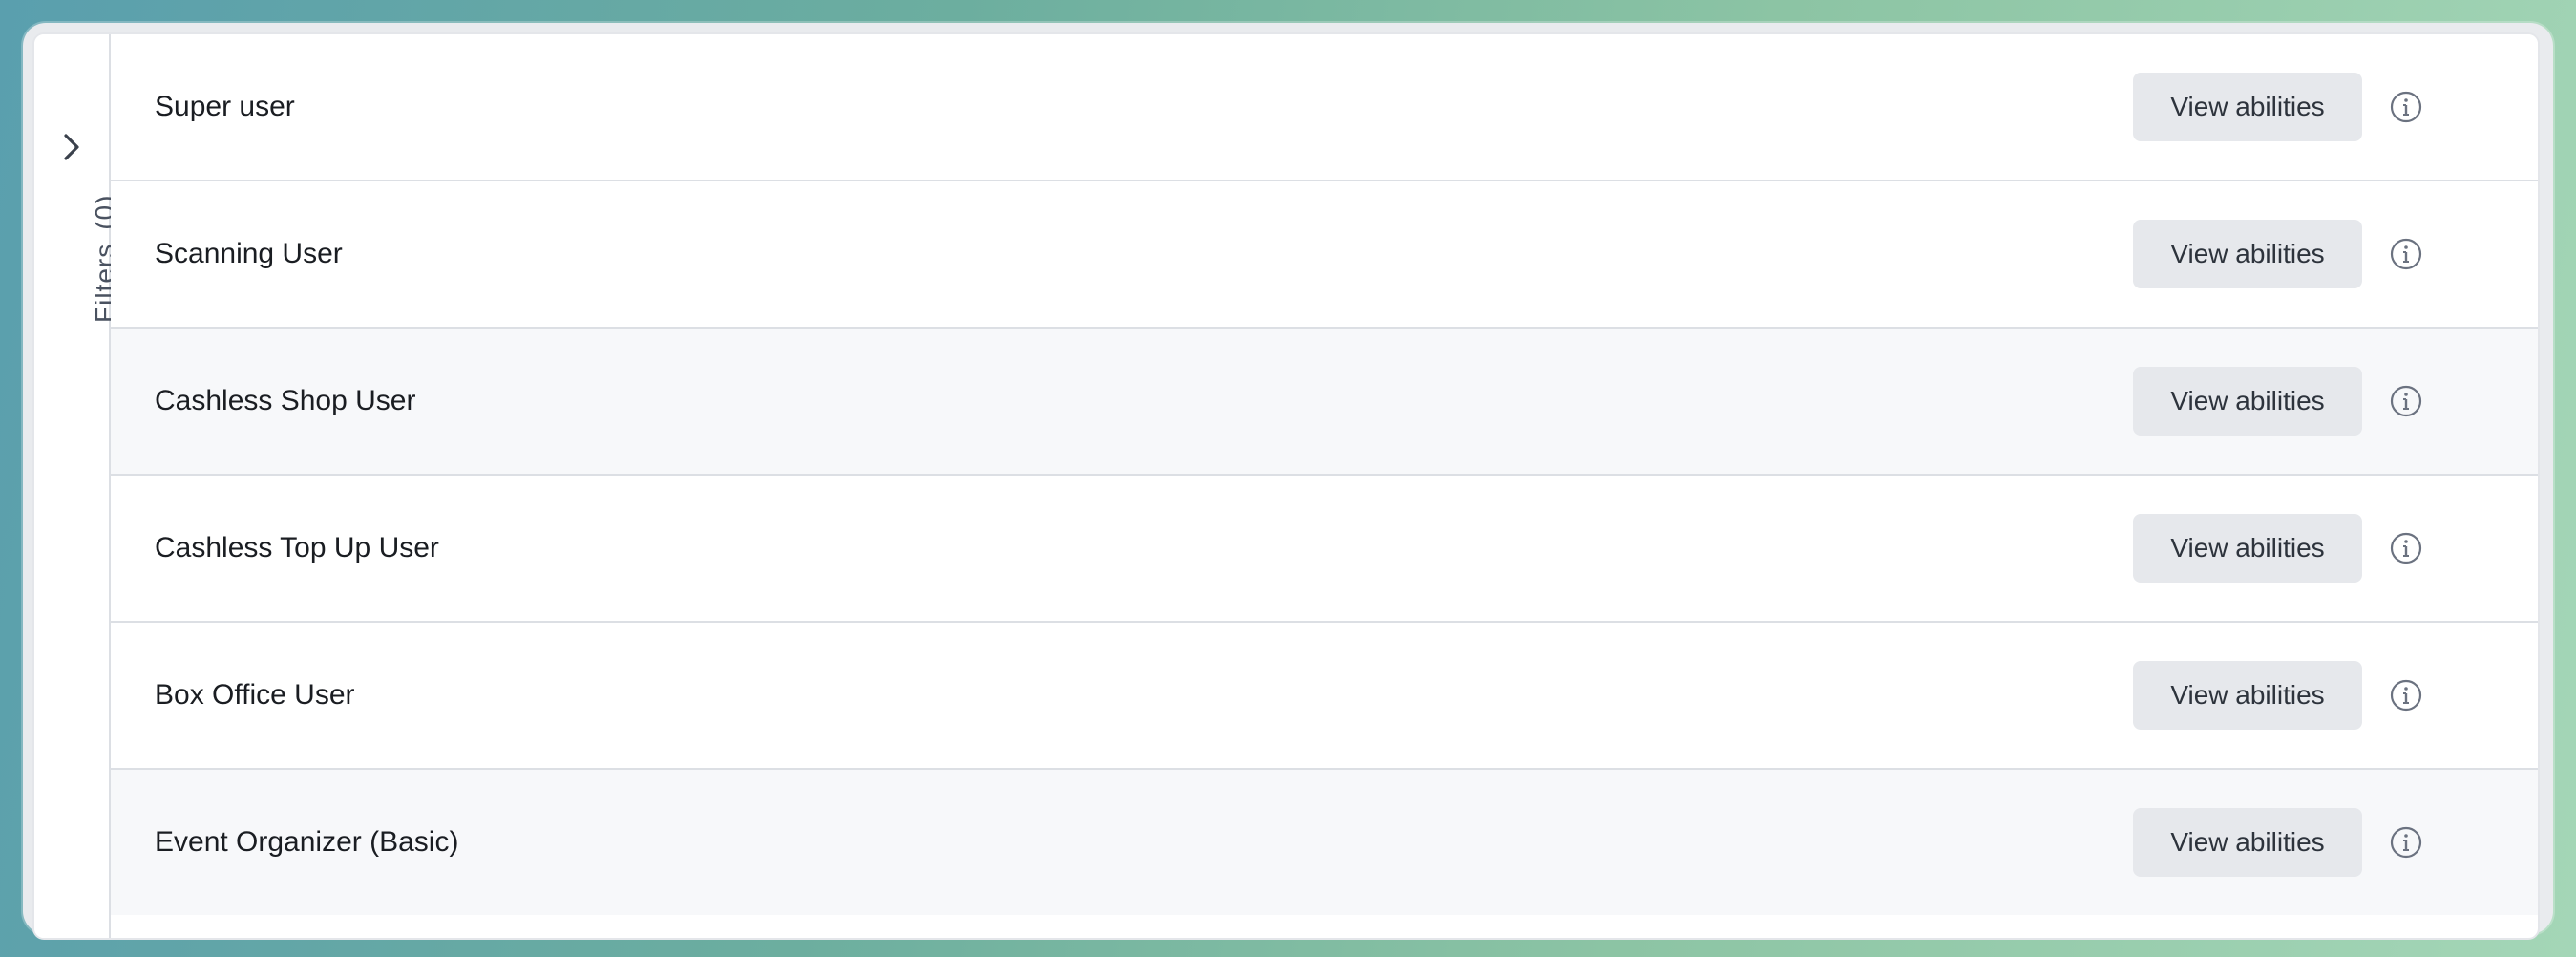 The height and width of the screenshot is (957, 2576). Describe the element at coordinates (1324, 842) in the screenshot. I see `role-row-event-organizer-basic: Event Organizer (Basic) View abilities` at that location.